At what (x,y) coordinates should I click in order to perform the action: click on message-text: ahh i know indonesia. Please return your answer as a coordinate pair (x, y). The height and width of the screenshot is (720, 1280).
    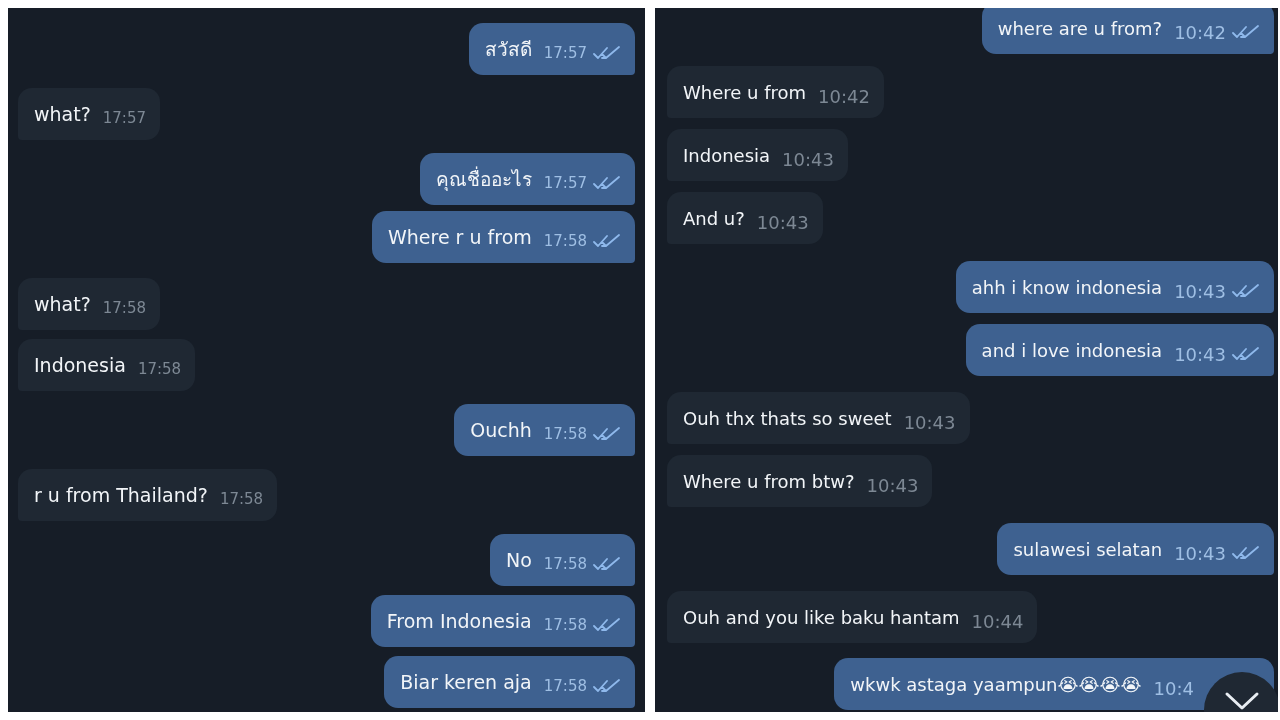
    Looking at the image, I should click on (1067, 287).